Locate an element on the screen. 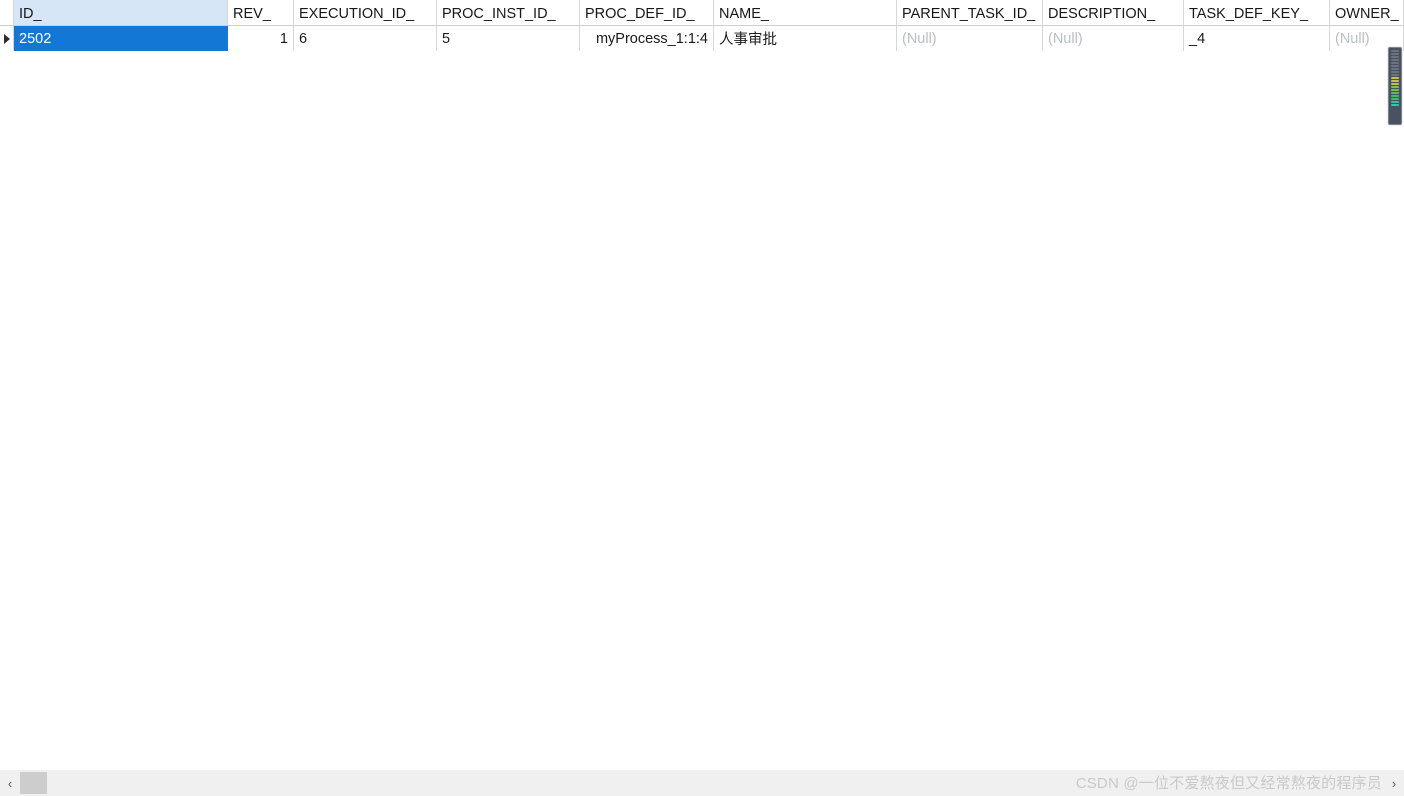 This screenshot has width=1404, height=796. horizontal-scrollbar: ‹ › is located at coordinates (702, 783).